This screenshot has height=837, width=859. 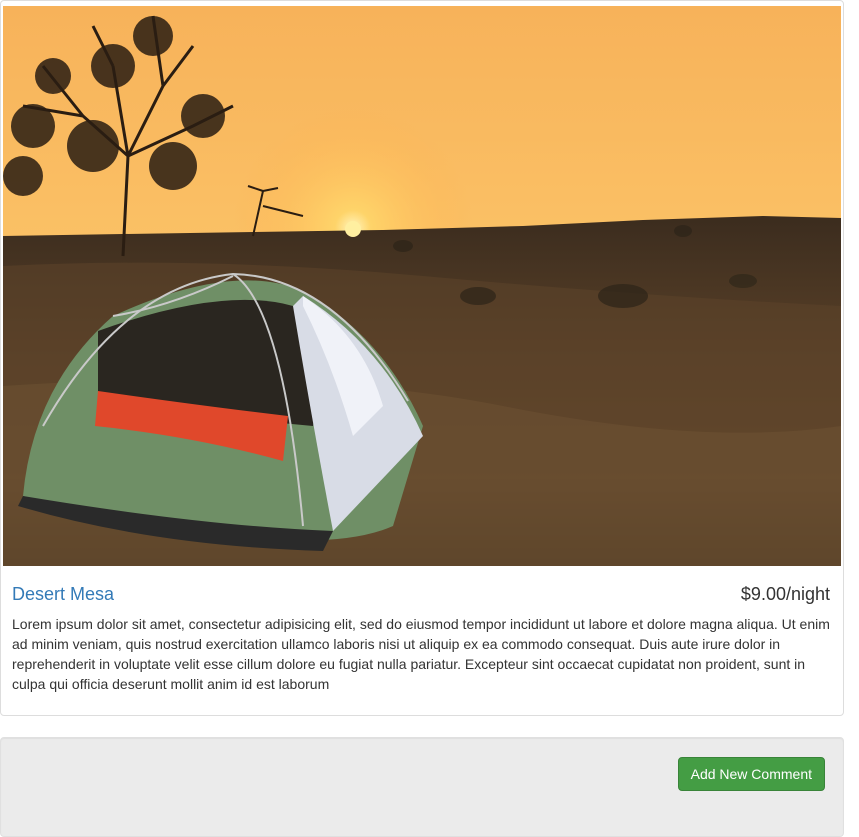 I want to click on comments-section: Add New Comment, so click(x=422, y=787).